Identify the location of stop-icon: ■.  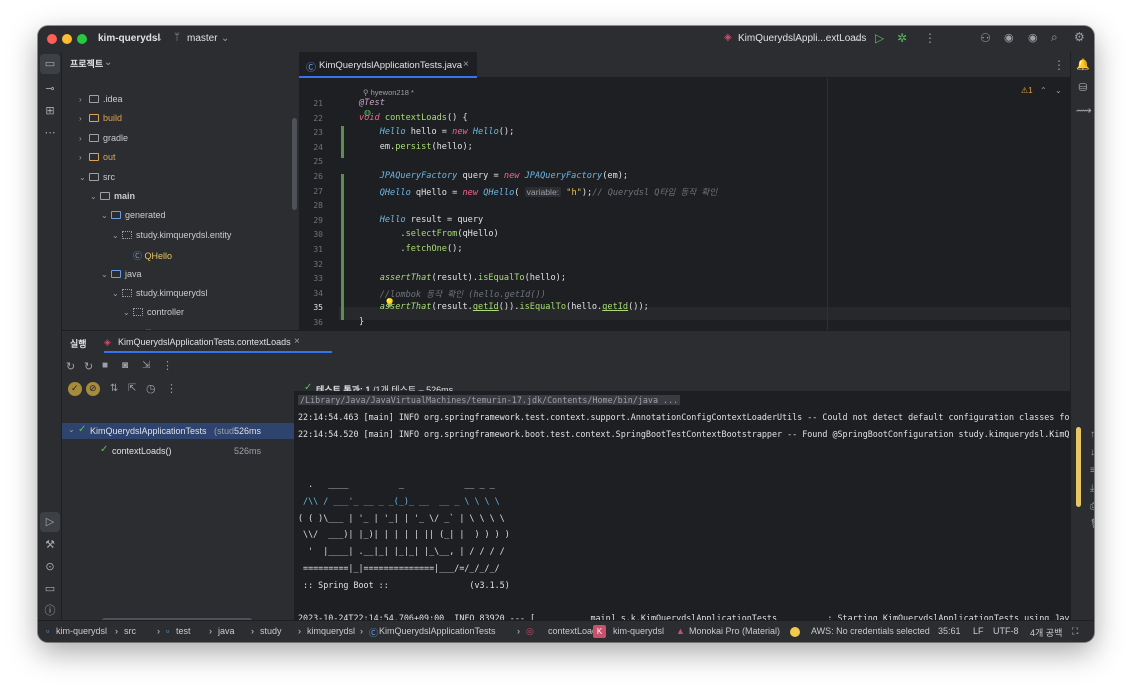
(105, 365).